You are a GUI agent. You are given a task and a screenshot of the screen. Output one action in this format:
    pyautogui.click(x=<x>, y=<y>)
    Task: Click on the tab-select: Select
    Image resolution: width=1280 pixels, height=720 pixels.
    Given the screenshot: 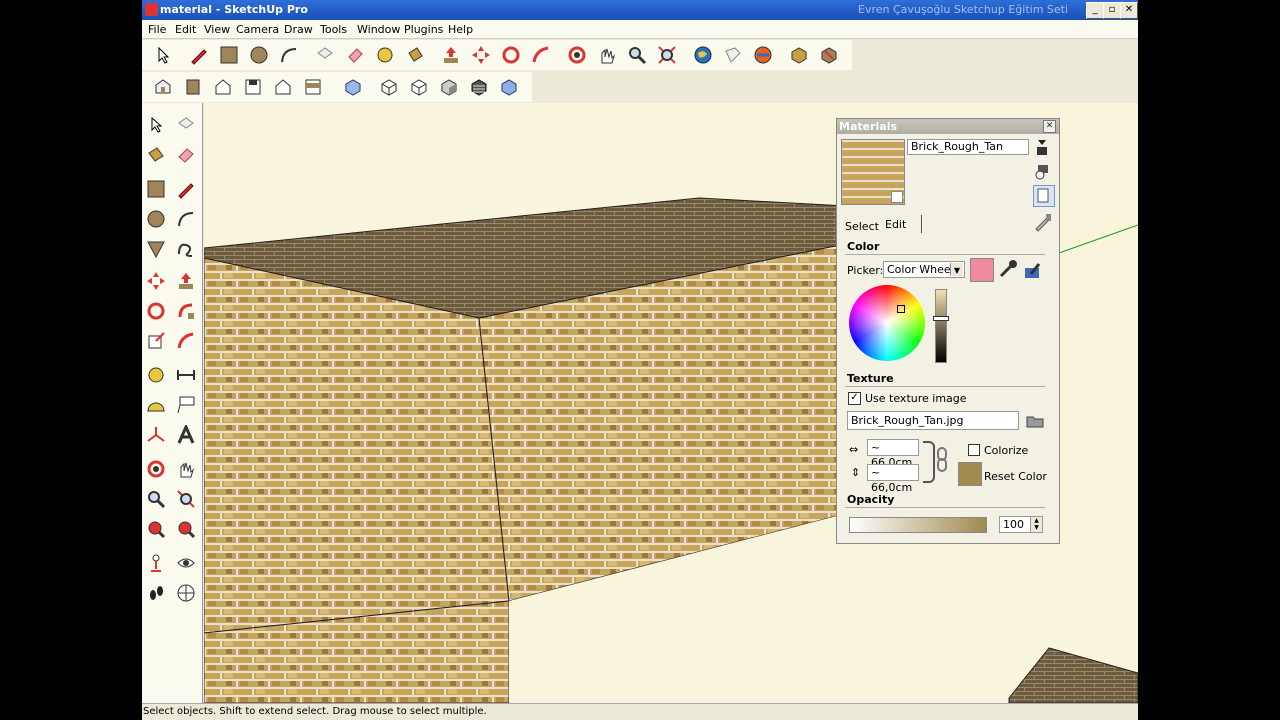 What is the action you would take?
    pyautogui.click(x=862, y=226)
    